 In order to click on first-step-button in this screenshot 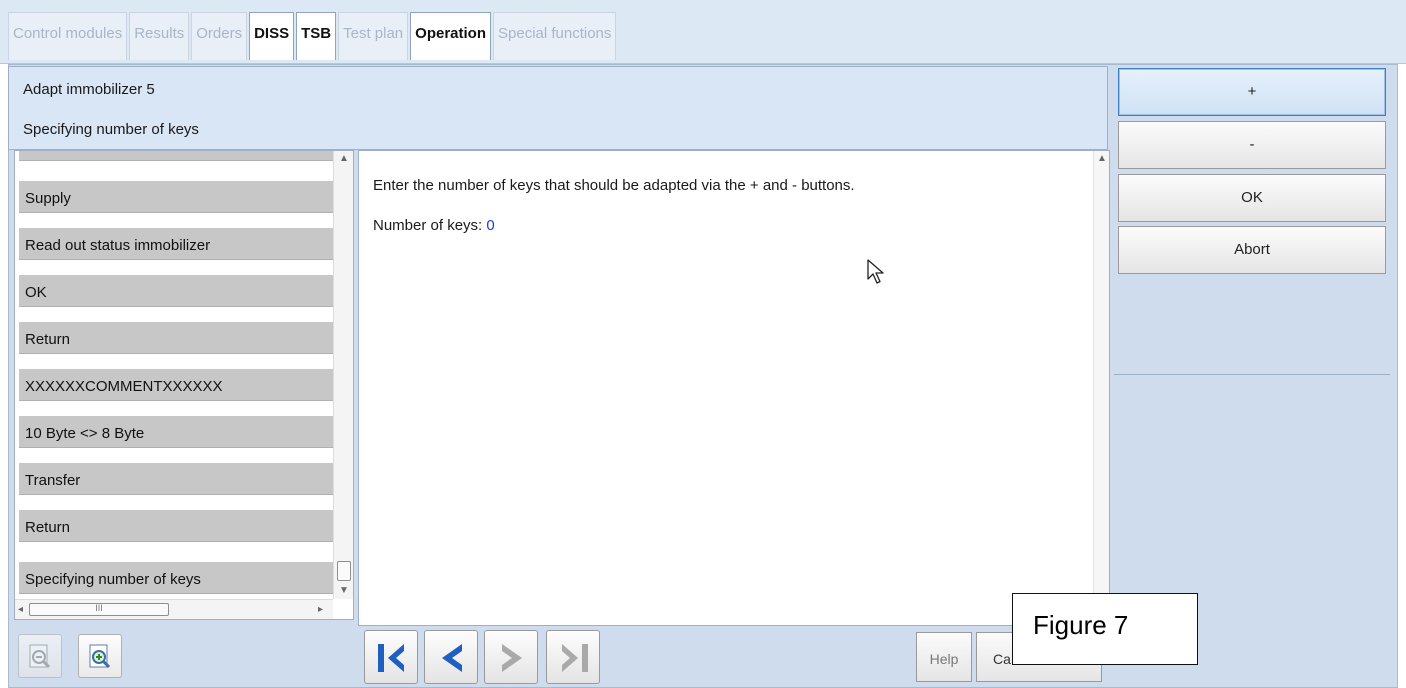, I will do `click(391, 657)`.